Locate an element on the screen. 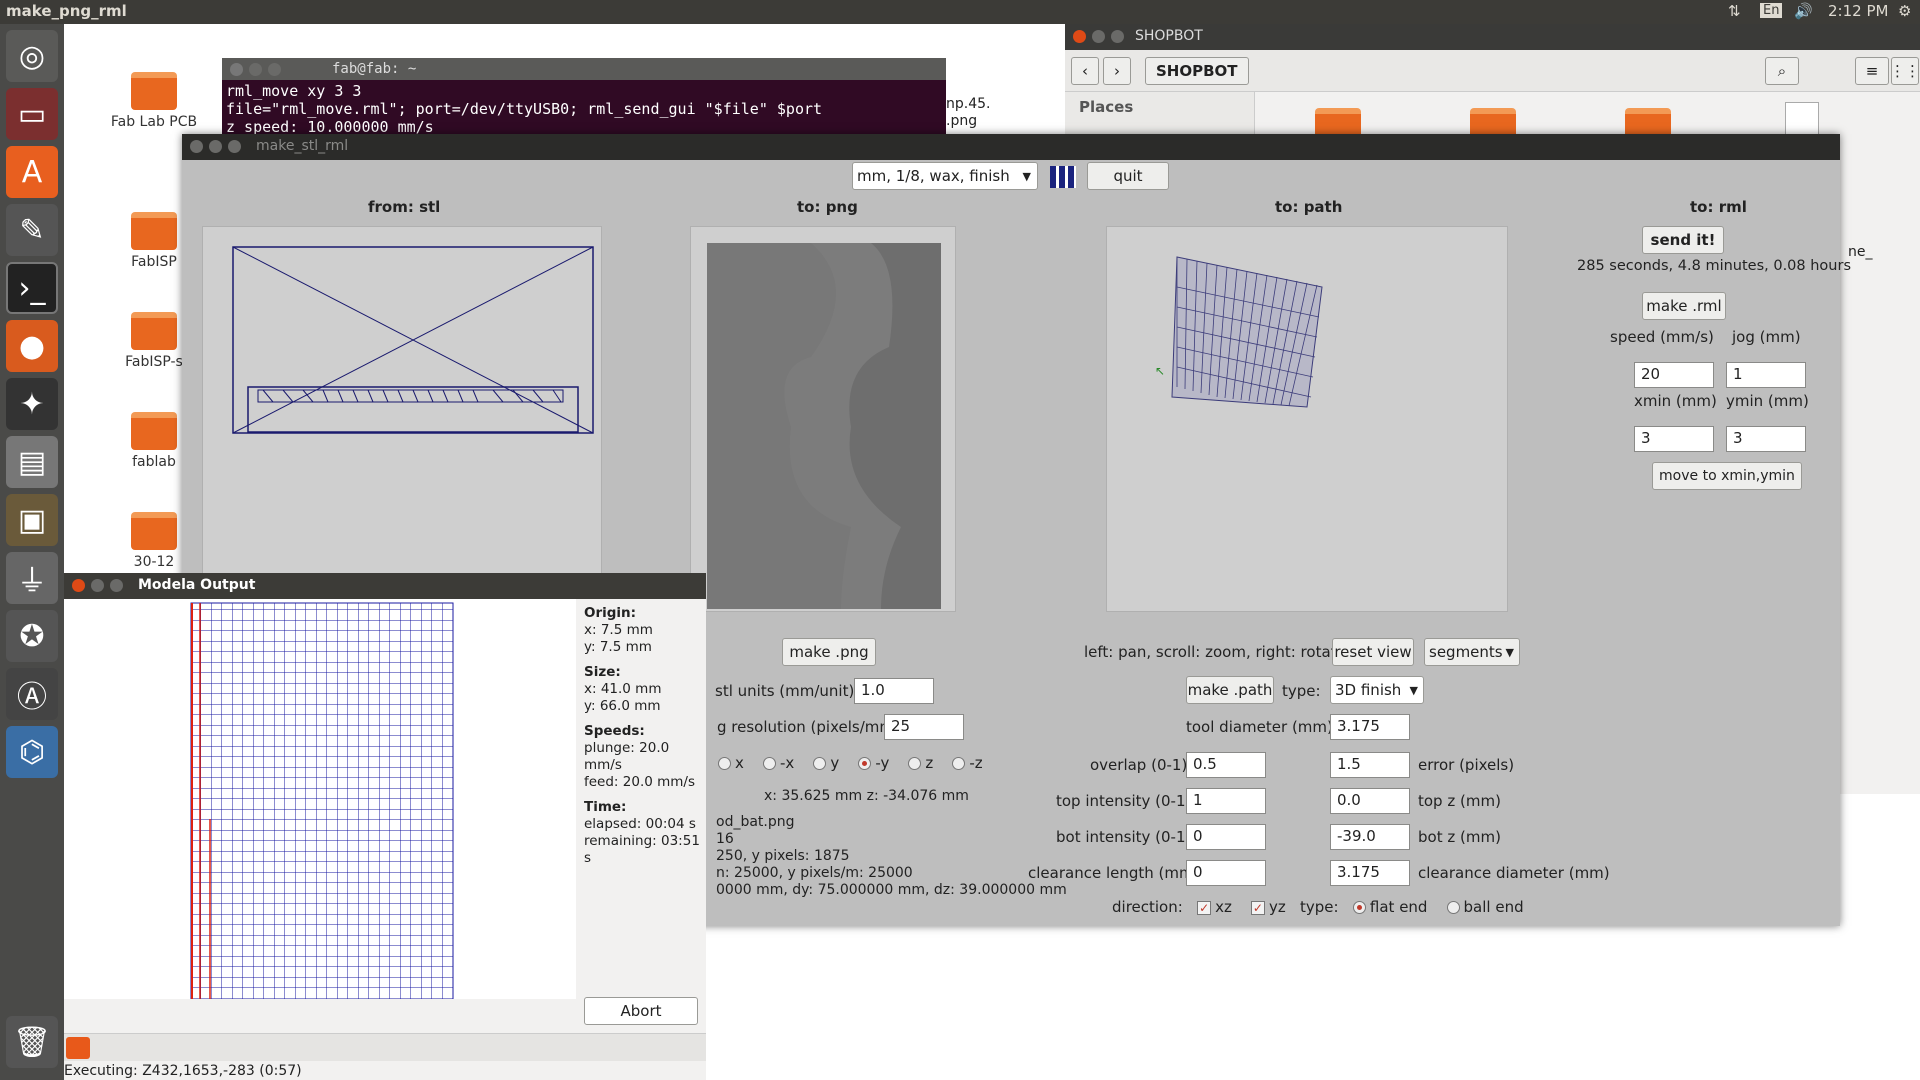 The image size is (1920, 1080). path-view: ↖ is located at coordinates (1307, 419).